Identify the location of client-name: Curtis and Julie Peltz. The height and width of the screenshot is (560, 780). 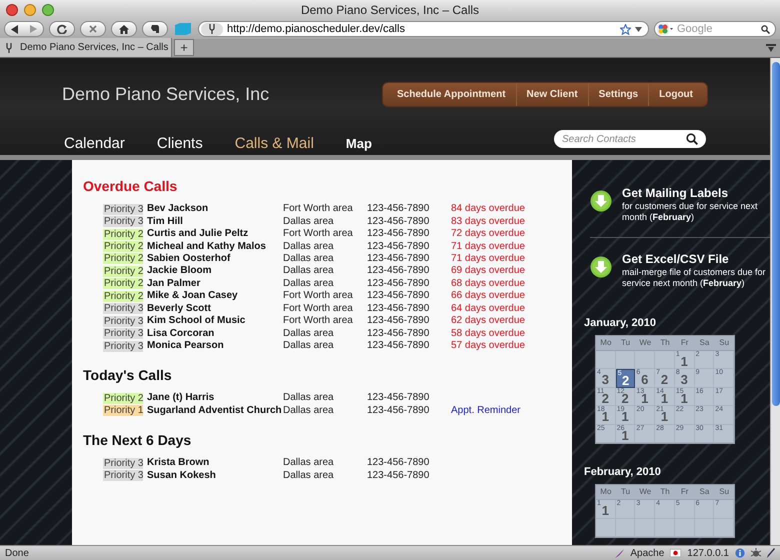
(198, 234).